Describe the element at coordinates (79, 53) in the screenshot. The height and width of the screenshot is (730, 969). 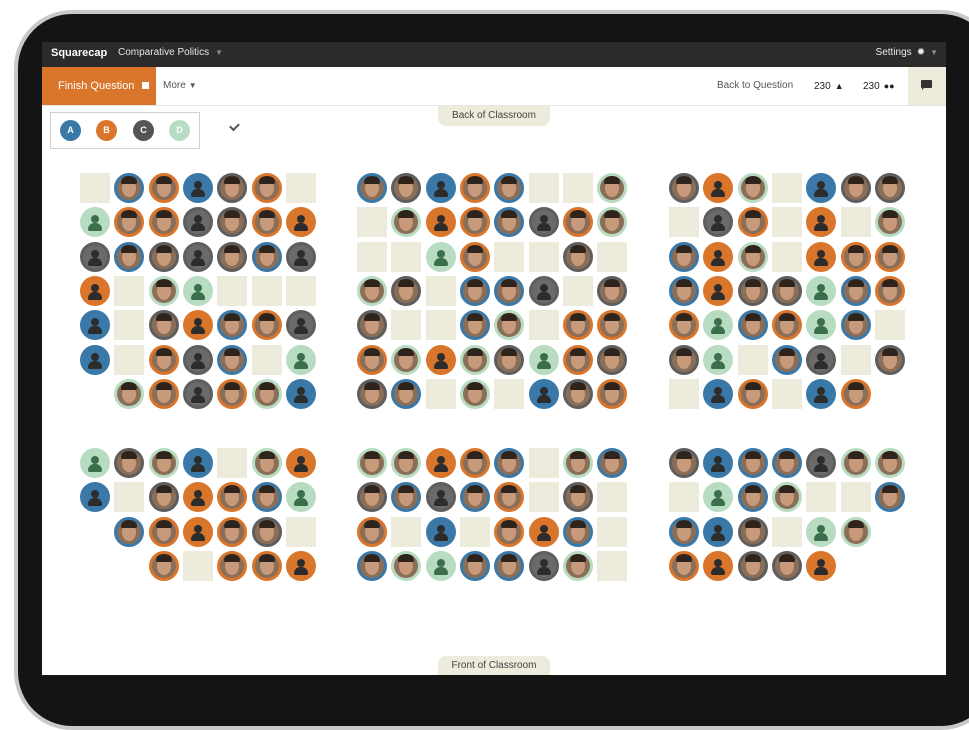
I see `brand-logo: Squarecap` at that location.